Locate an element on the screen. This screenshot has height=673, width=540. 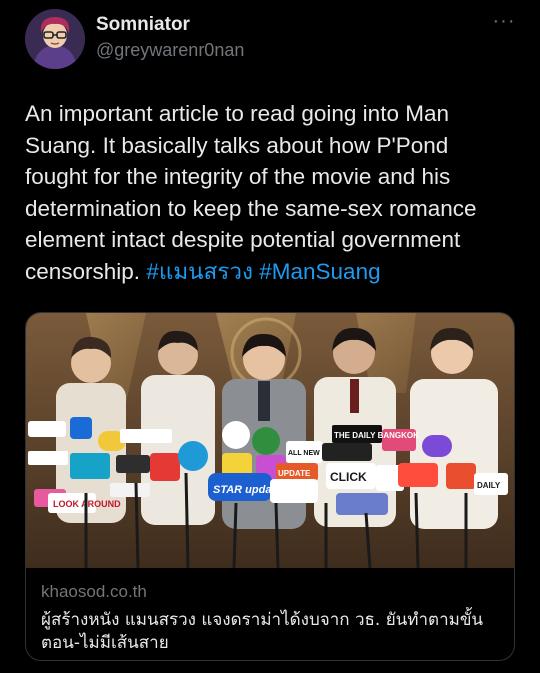
svg-text: CLICK is located at coordinates (348, 477).